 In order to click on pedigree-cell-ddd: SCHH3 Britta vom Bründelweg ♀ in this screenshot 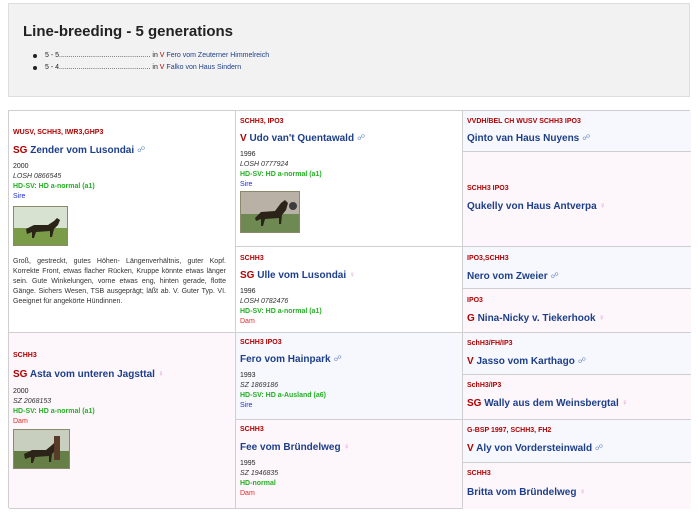, I will do `click(577, 486)`.